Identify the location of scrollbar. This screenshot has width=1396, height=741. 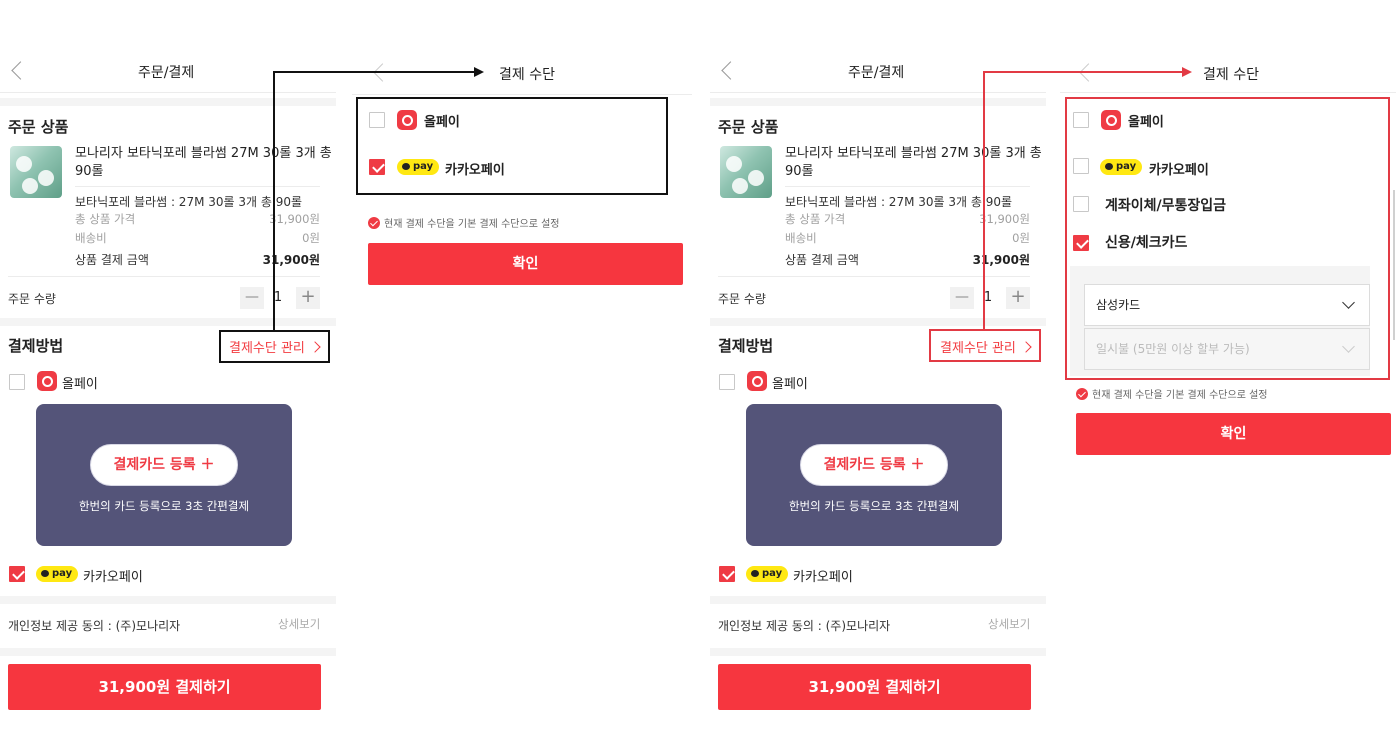
(1394, 265).